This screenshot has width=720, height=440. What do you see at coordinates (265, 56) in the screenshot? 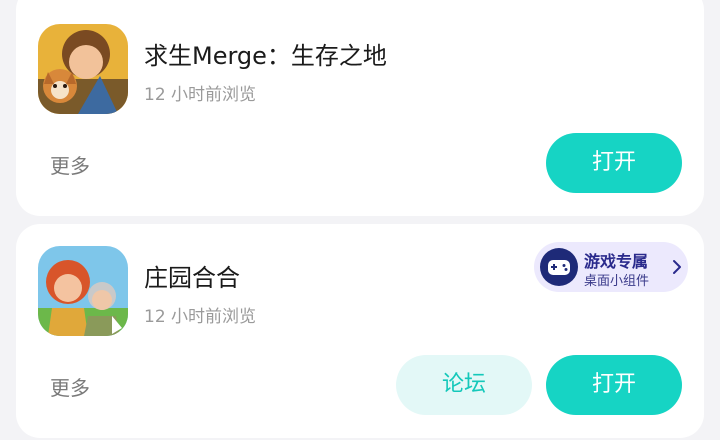
I see `app-name: 求生Merge：生存之地` at bounding box center [265, 56].